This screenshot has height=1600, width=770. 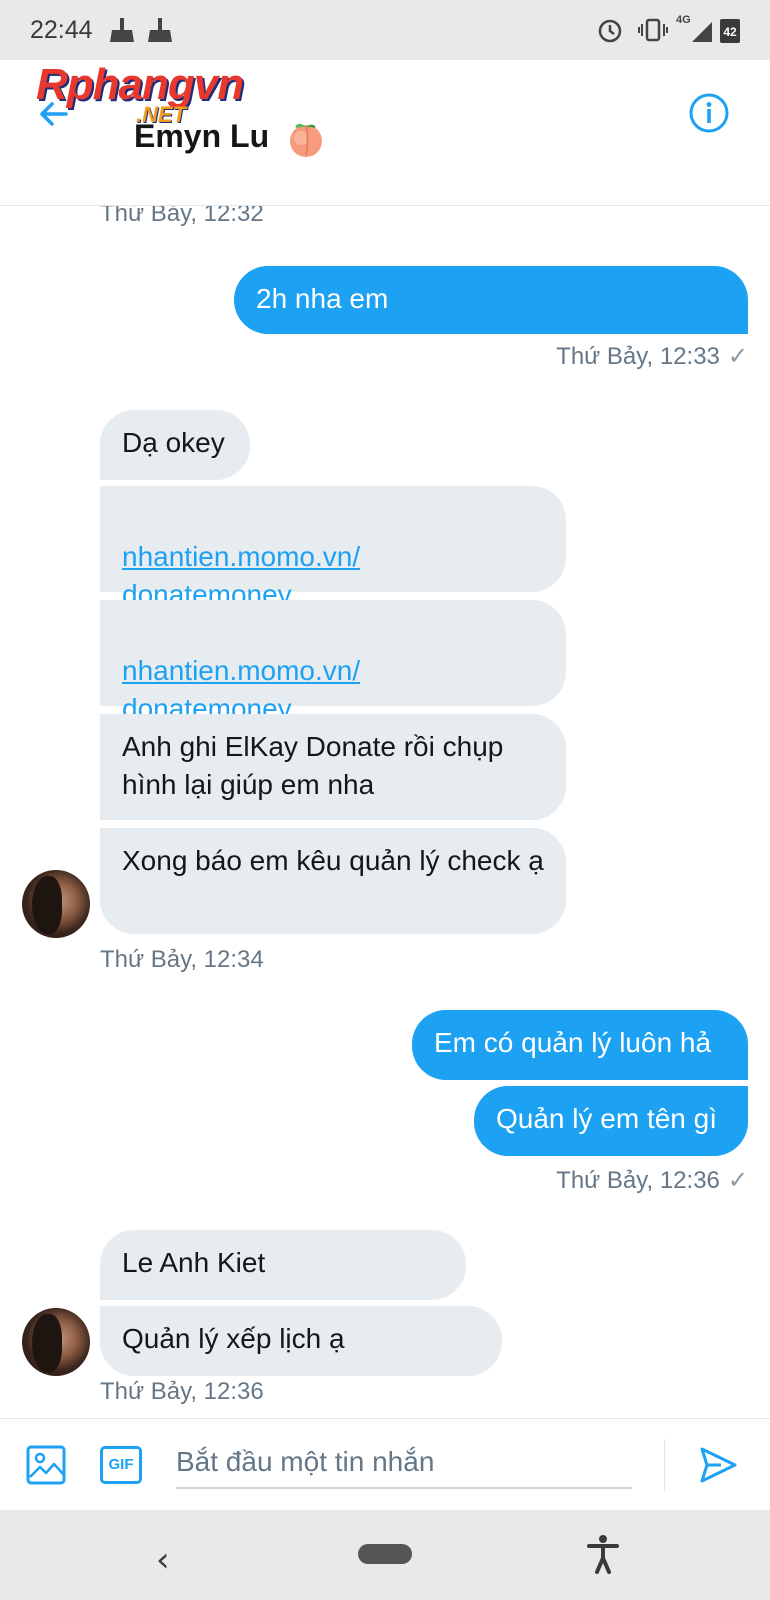 What do you see at coordinates (385, 30) in the screenshot?
I see `status-bar: 22:44 4G 42` at bounding box center [385, 30].